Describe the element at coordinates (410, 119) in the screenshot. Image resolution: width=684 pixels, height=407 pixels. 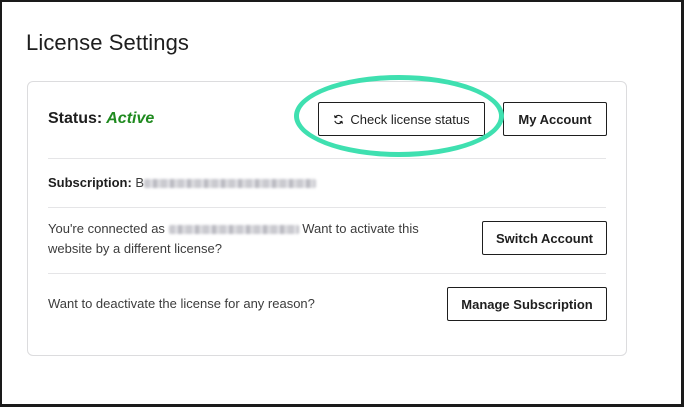
I see `check-license-status-label: Check license status` at that location.